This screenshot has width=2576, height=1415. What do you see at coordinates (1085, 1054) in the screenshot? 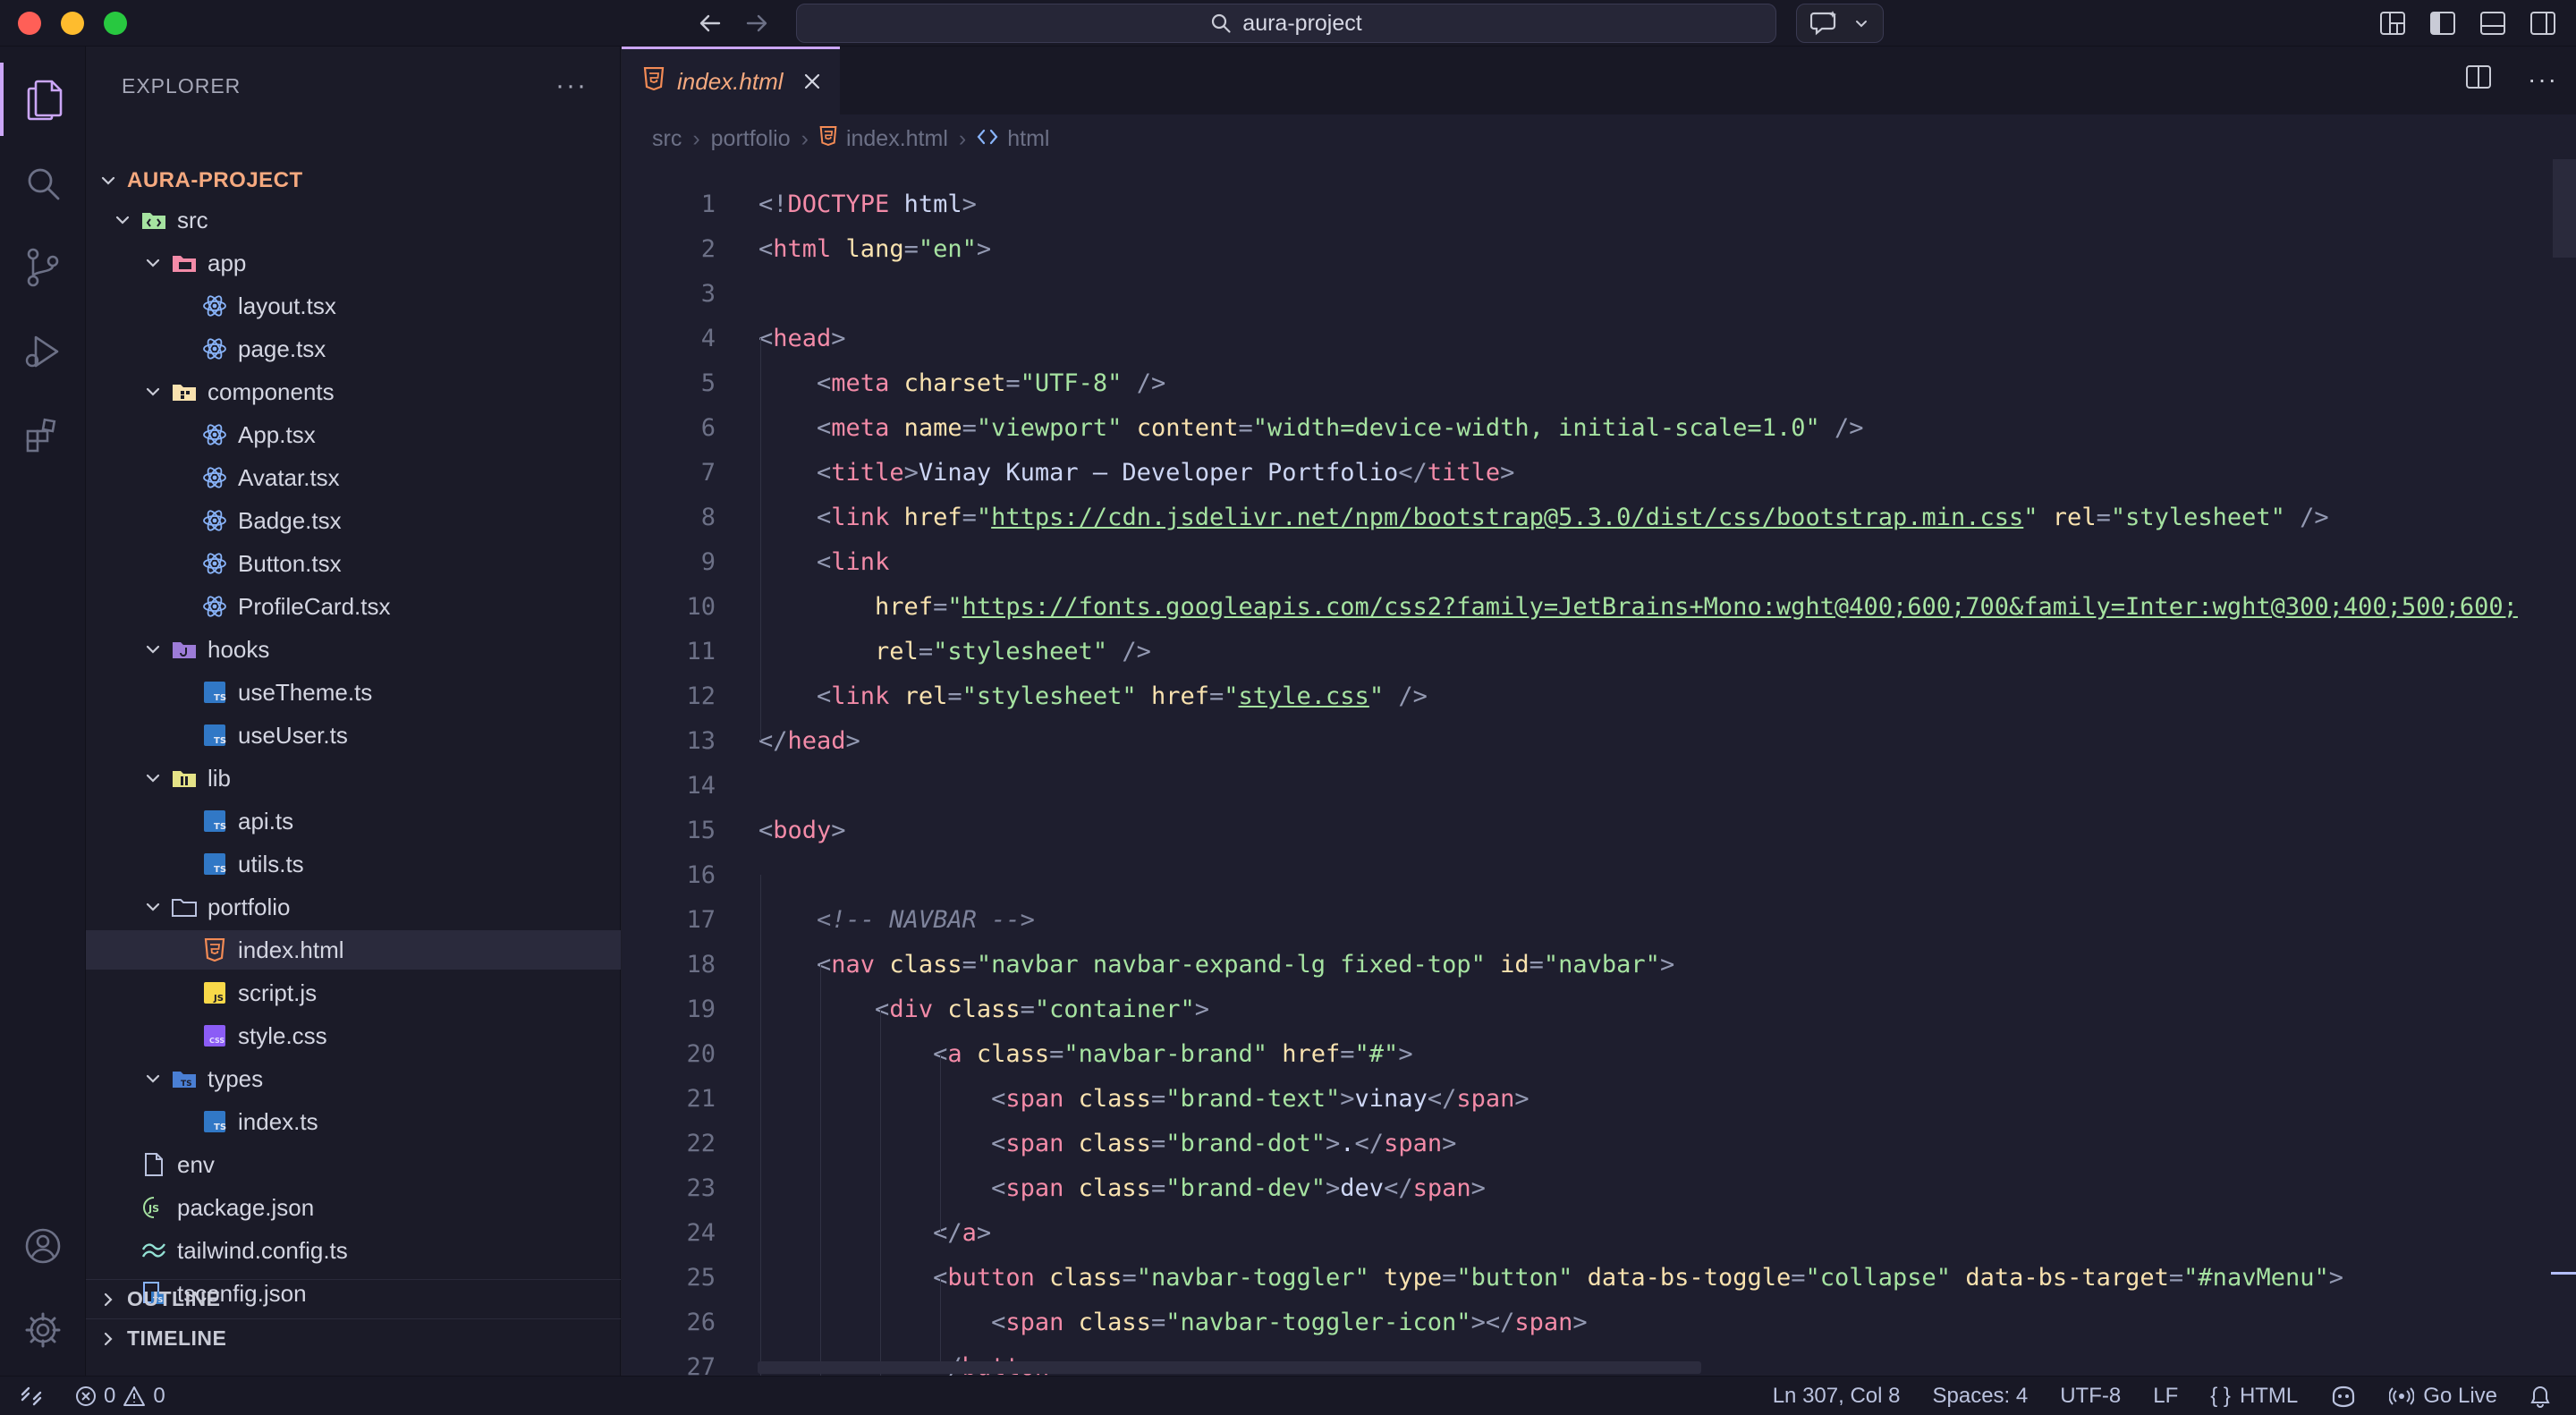
I see `line-content: <a class="navbar-brand" href="#">` at bounding box center [1085, 1054].